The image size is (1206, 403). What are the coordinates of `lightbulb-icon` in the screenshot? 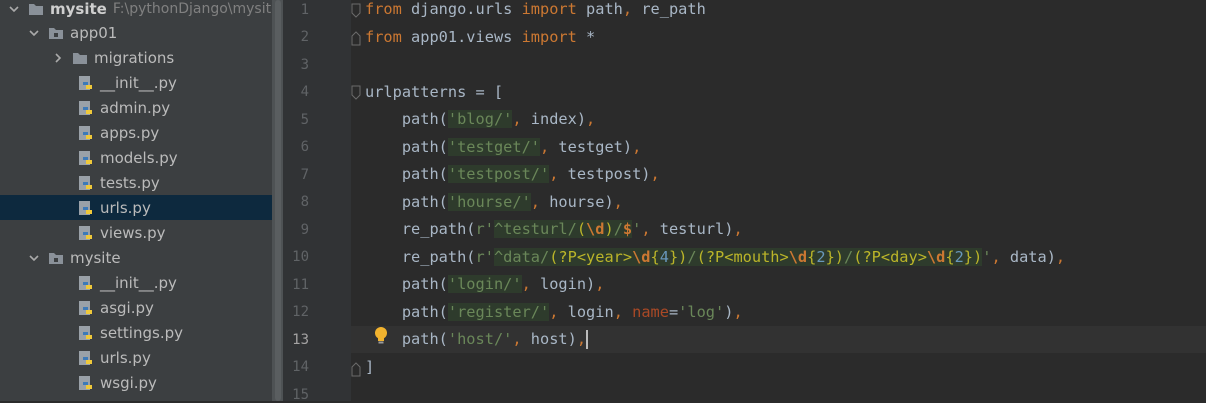 It's located at (381, 336).